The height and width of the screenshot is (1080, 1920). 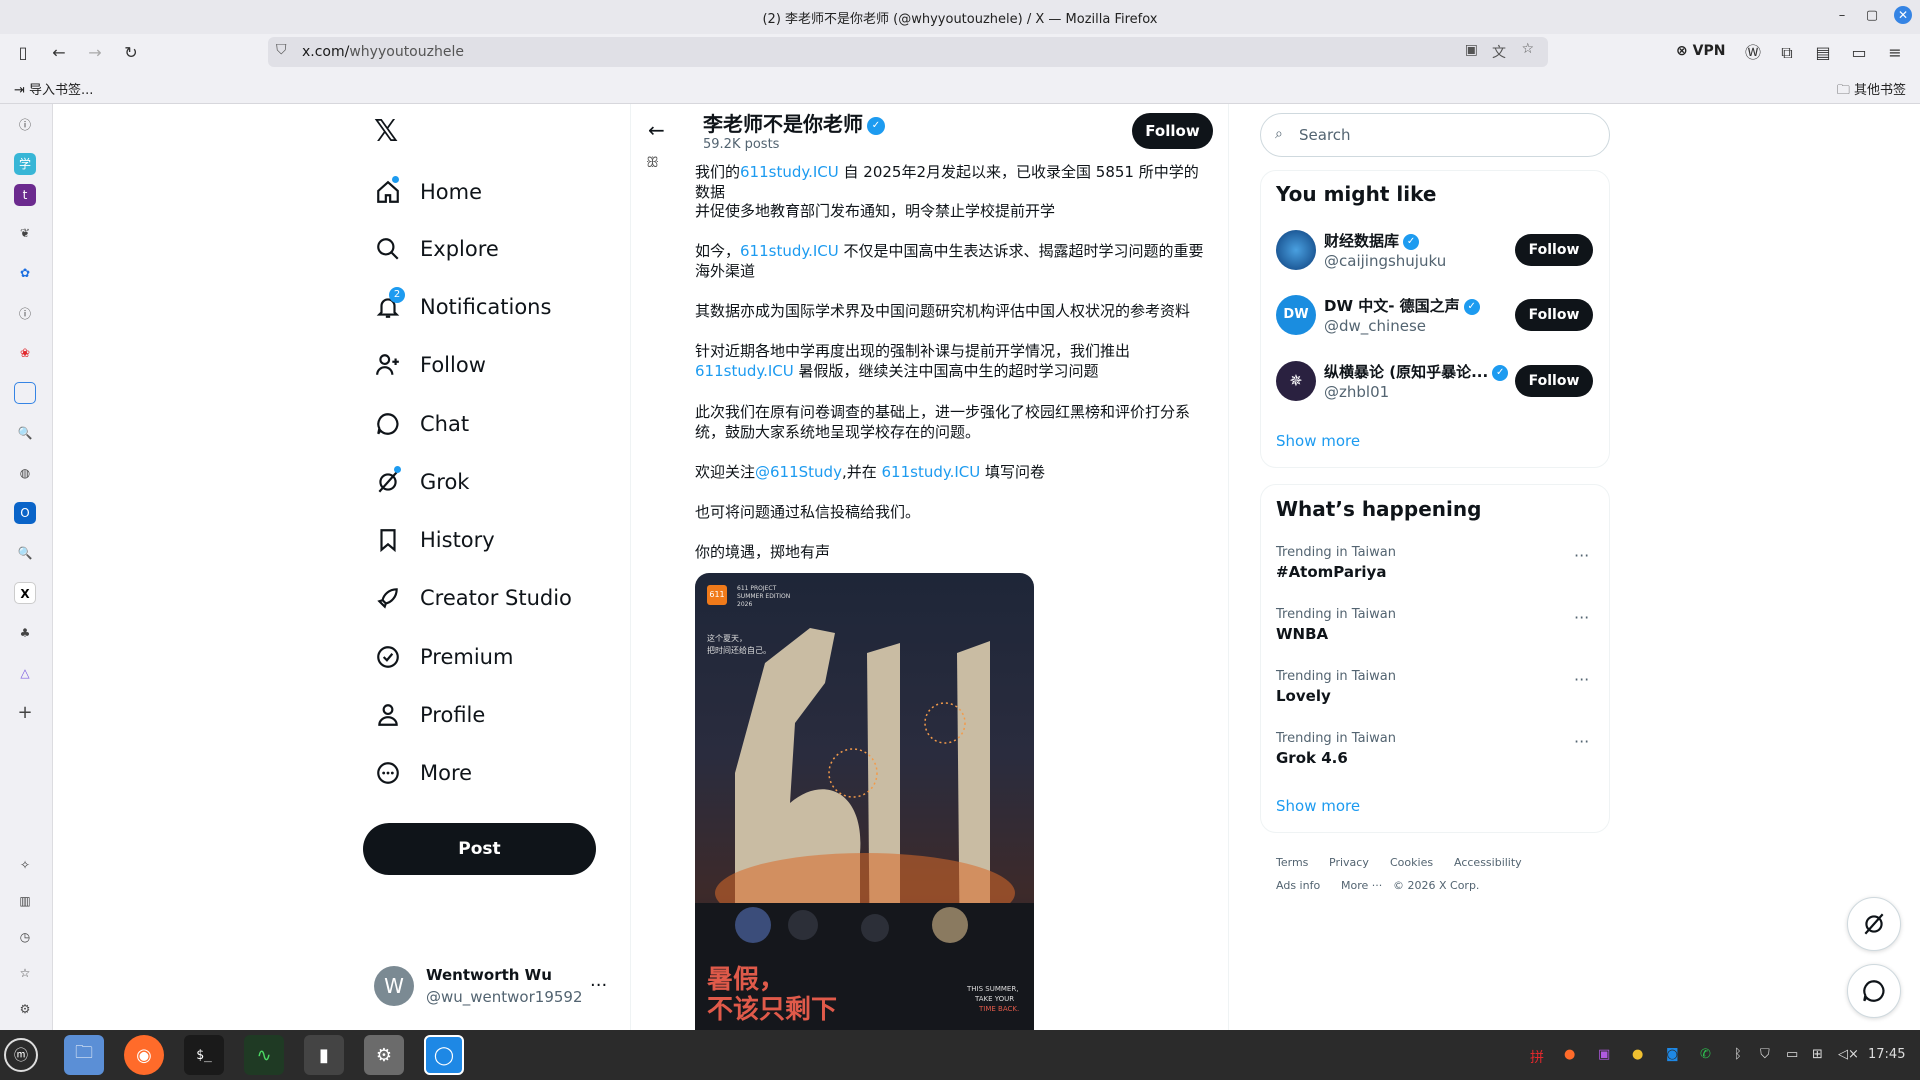 I want to click on suggestion-avatar, so click(x=1296, y=250).